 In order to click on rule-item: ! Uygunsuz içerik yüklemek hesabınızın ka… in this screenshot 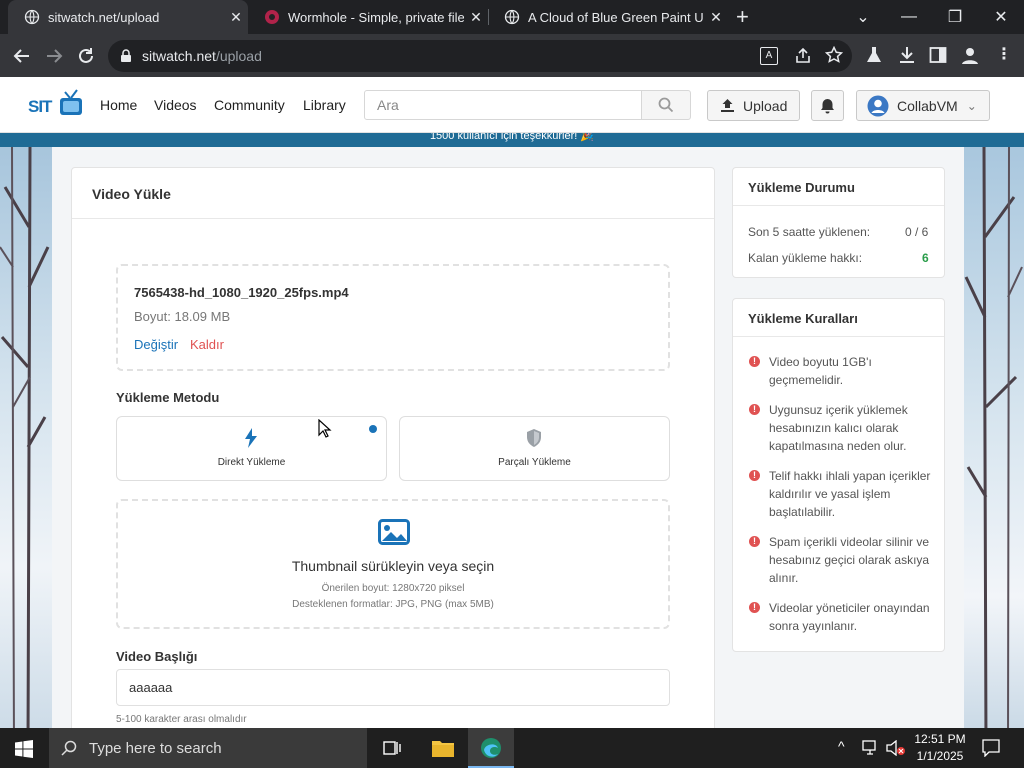, I will do `click(844, 428)`.